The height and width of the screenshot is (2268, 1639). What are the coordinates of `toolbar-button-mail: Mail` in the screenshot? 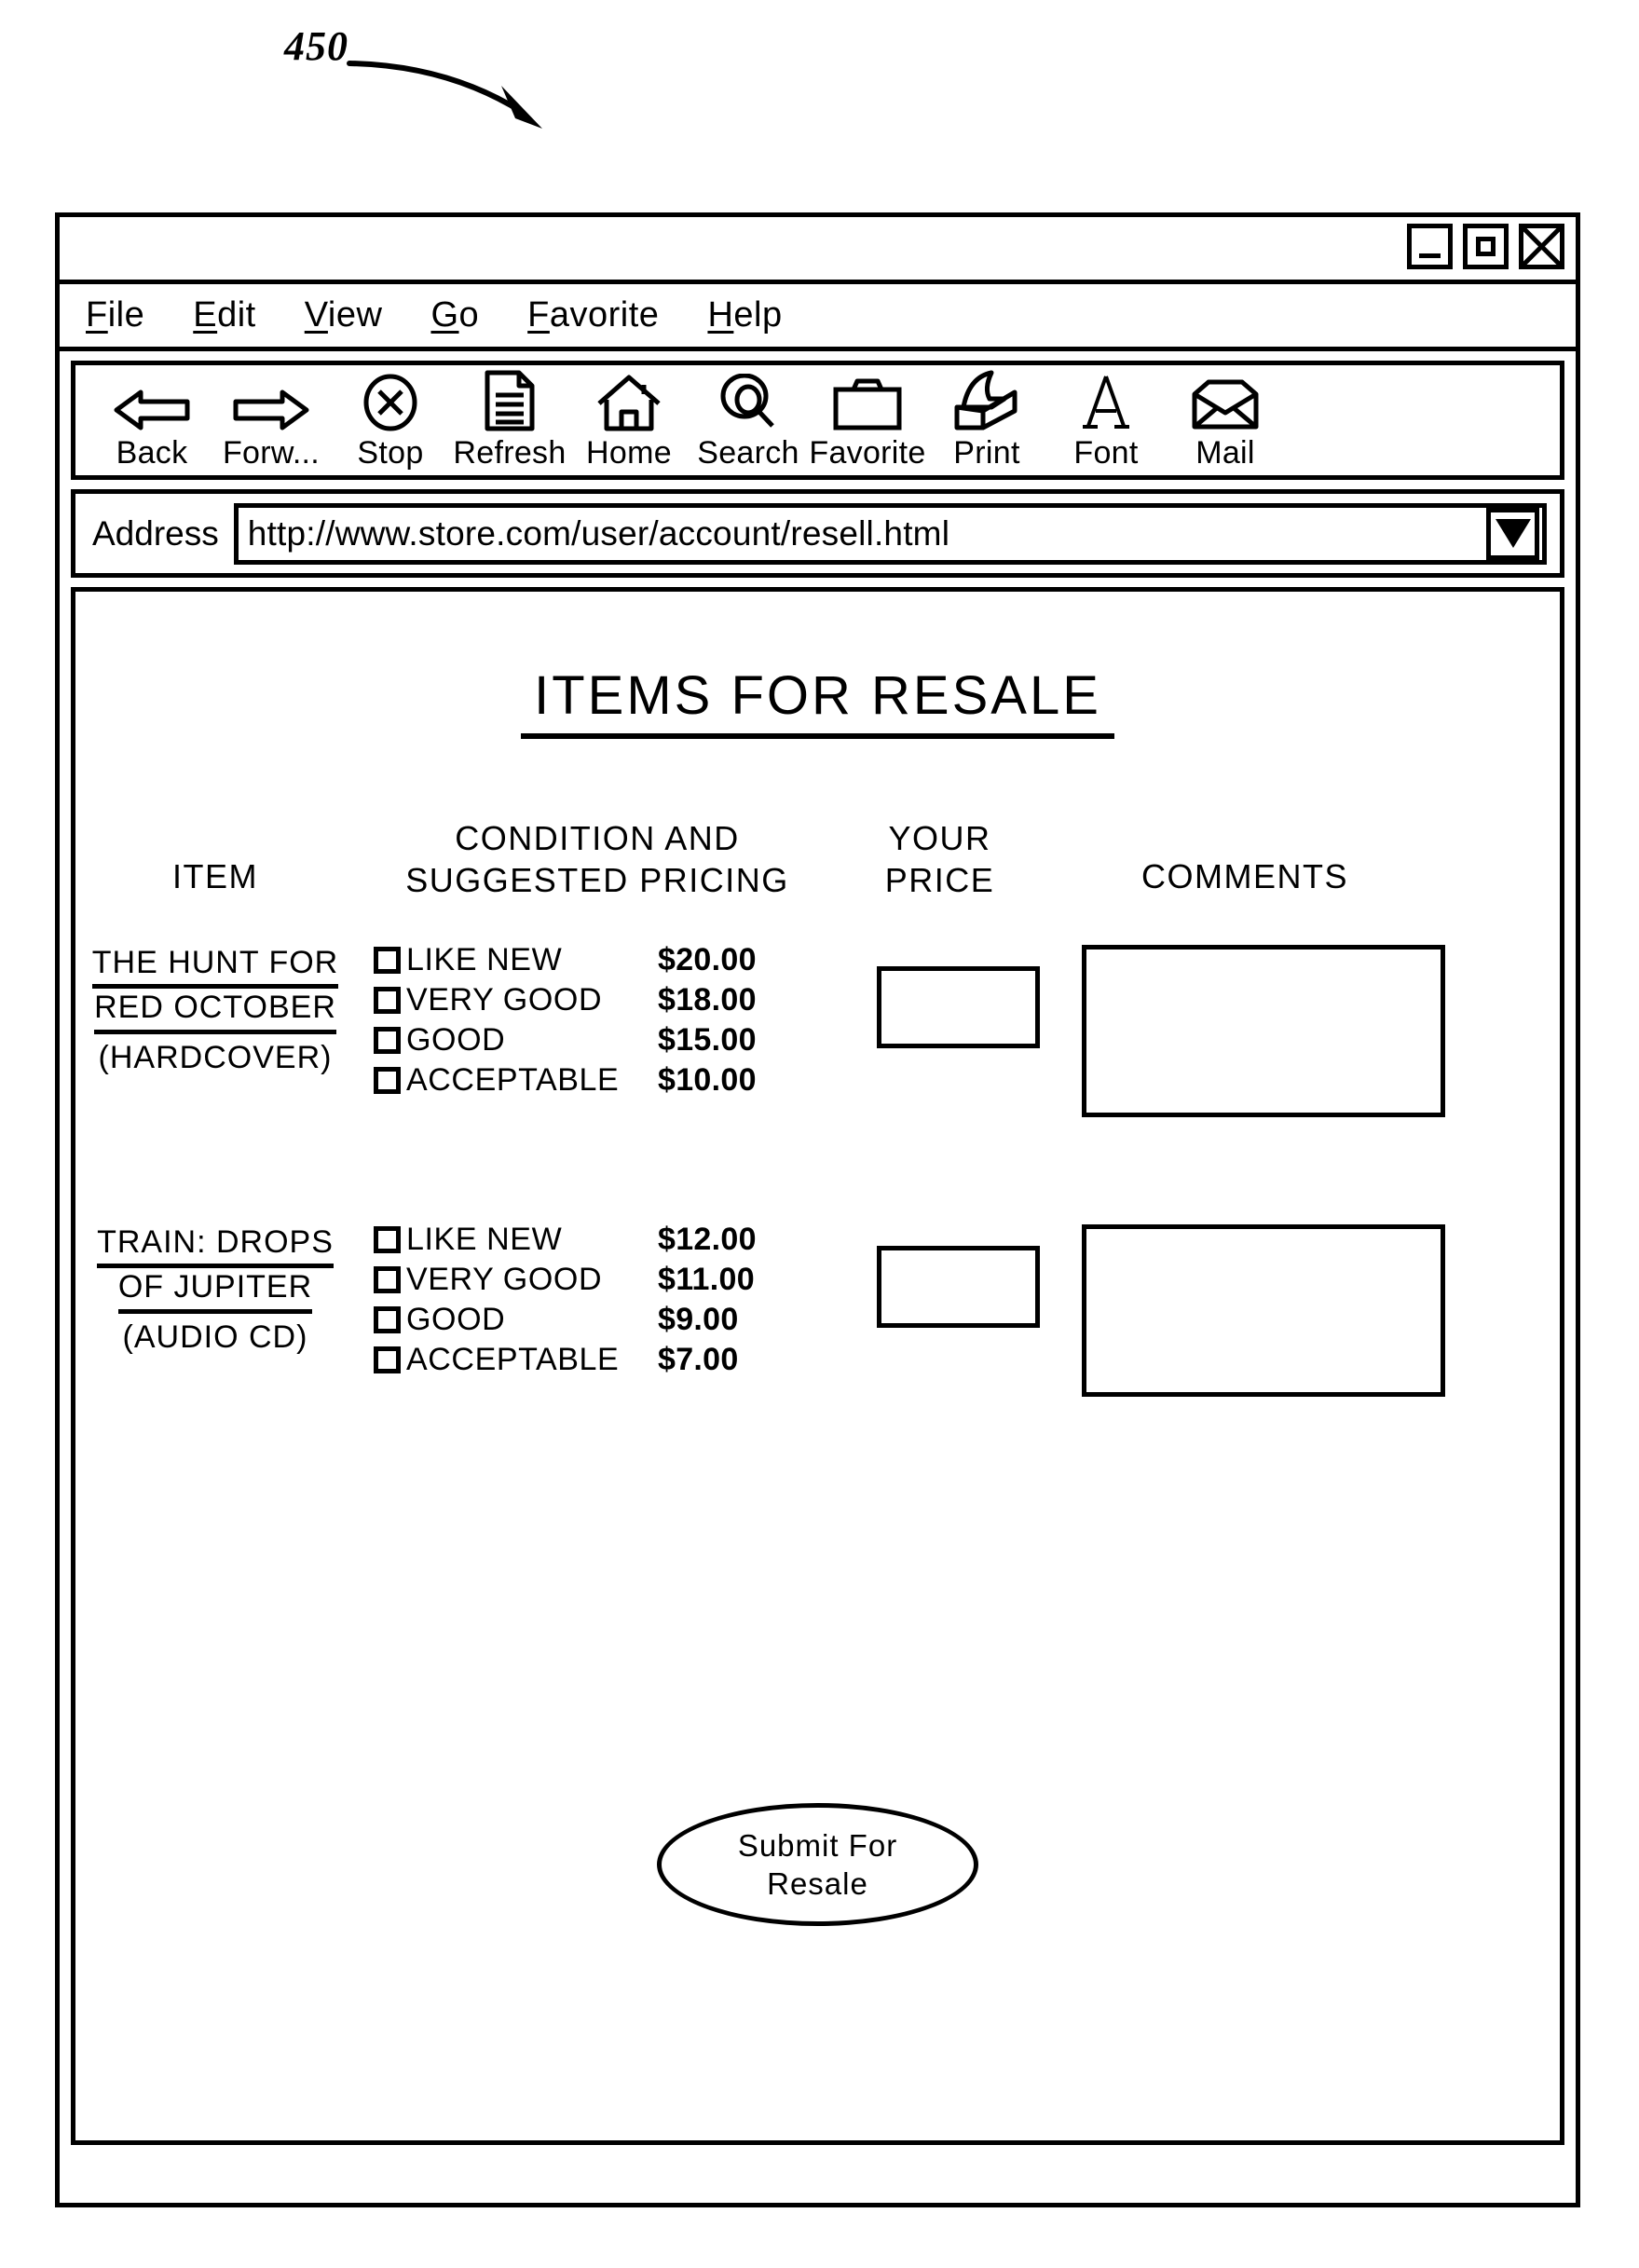 It's located at (1225, 422).